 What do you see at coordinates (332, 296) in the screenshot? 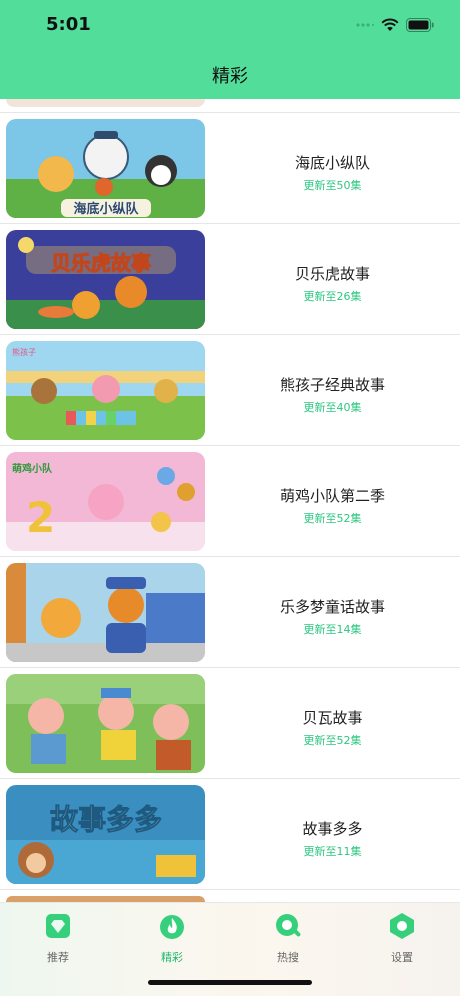
I see `item-subtitle: 更新至26集` at bounding box center [332, 296].